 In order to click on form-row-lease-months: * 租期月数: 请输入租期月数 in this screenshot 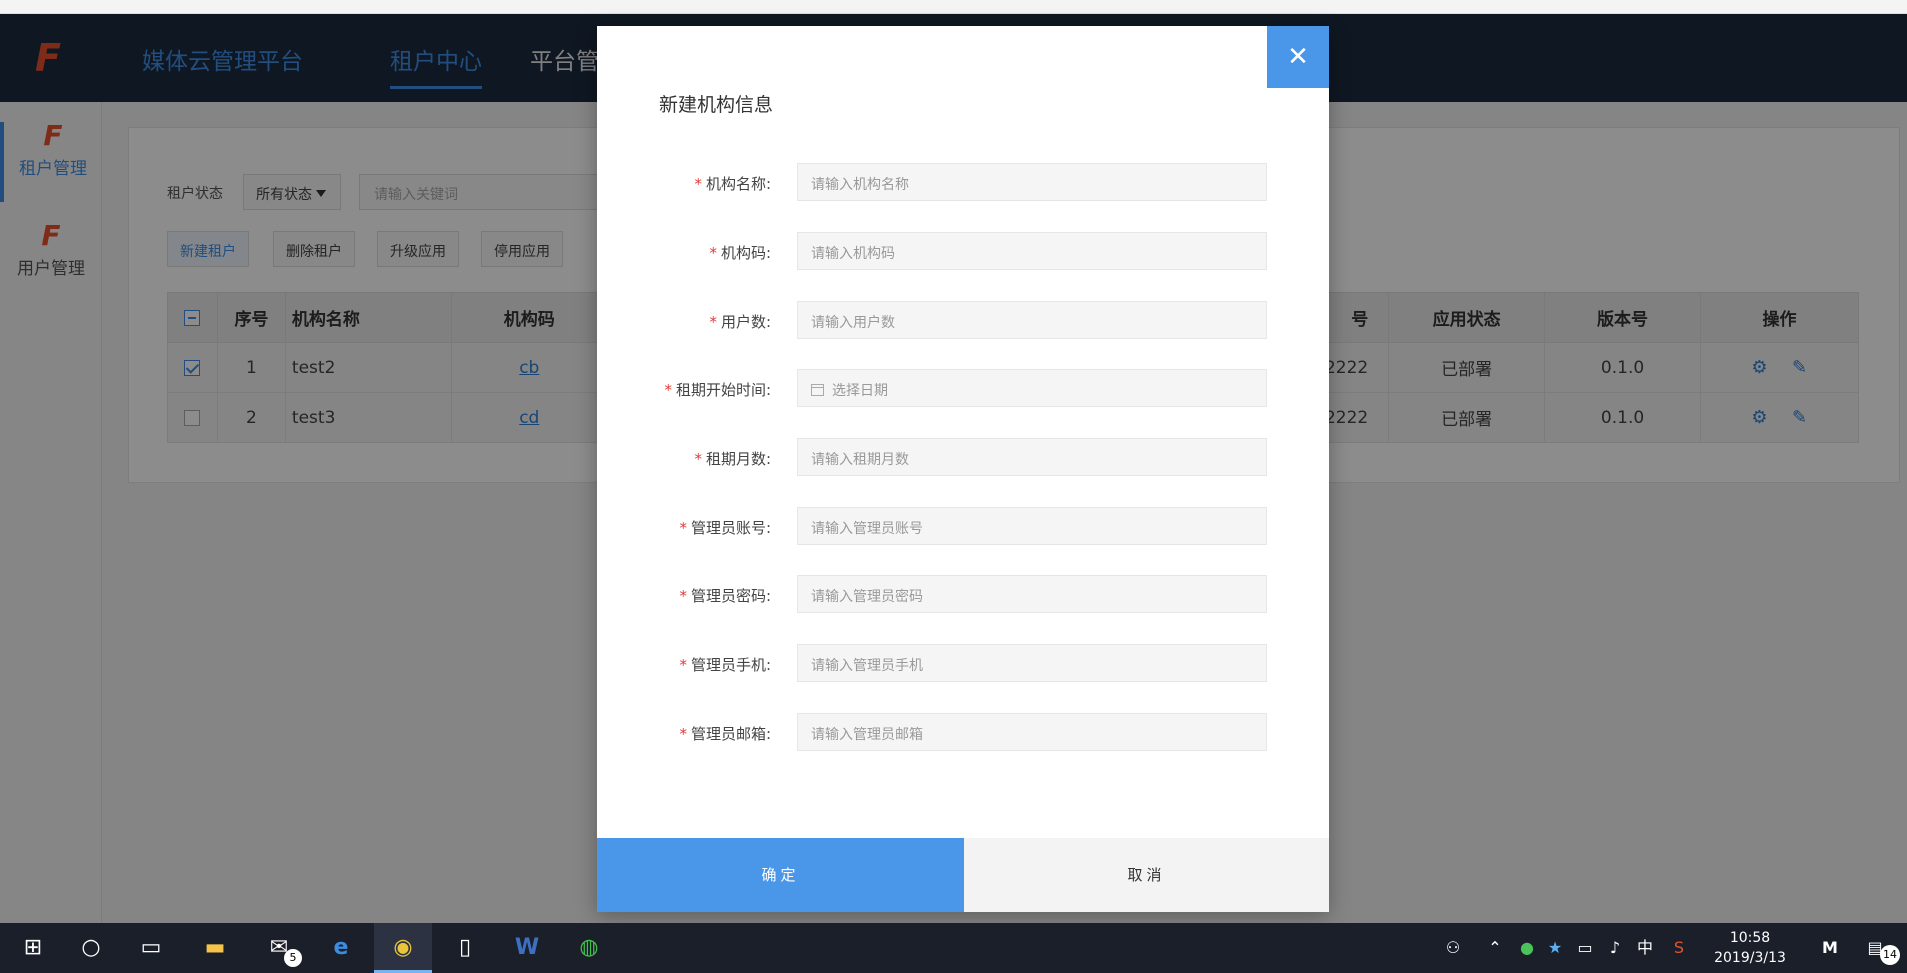, I will do `click(963, 457)`.